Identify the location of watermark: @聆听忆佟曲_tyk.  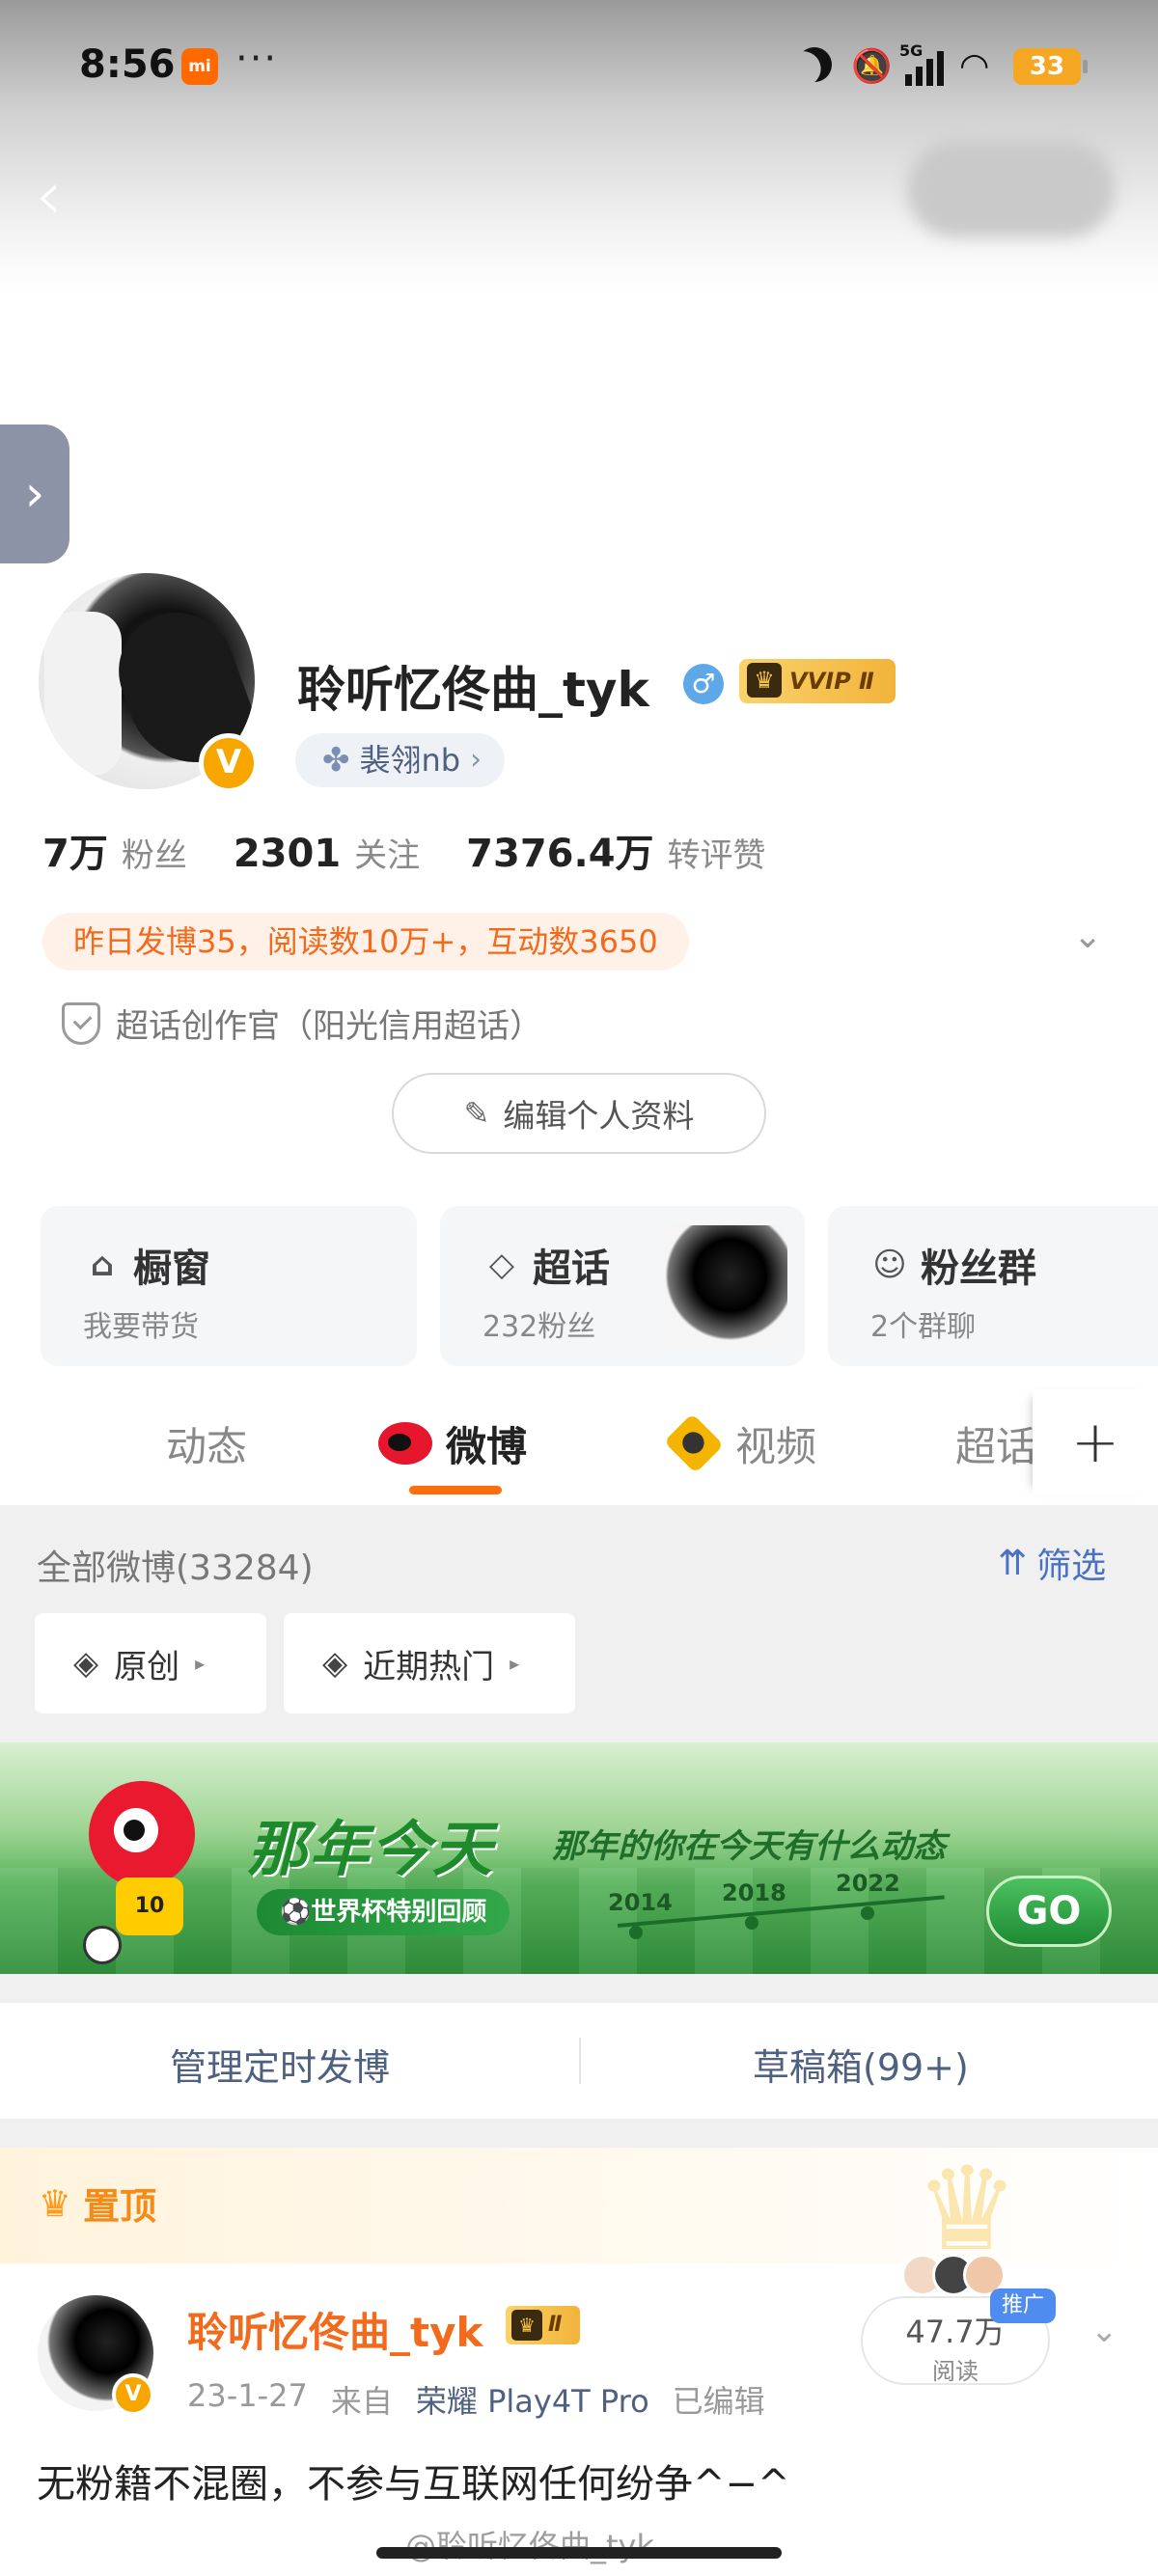
(530, 2546).